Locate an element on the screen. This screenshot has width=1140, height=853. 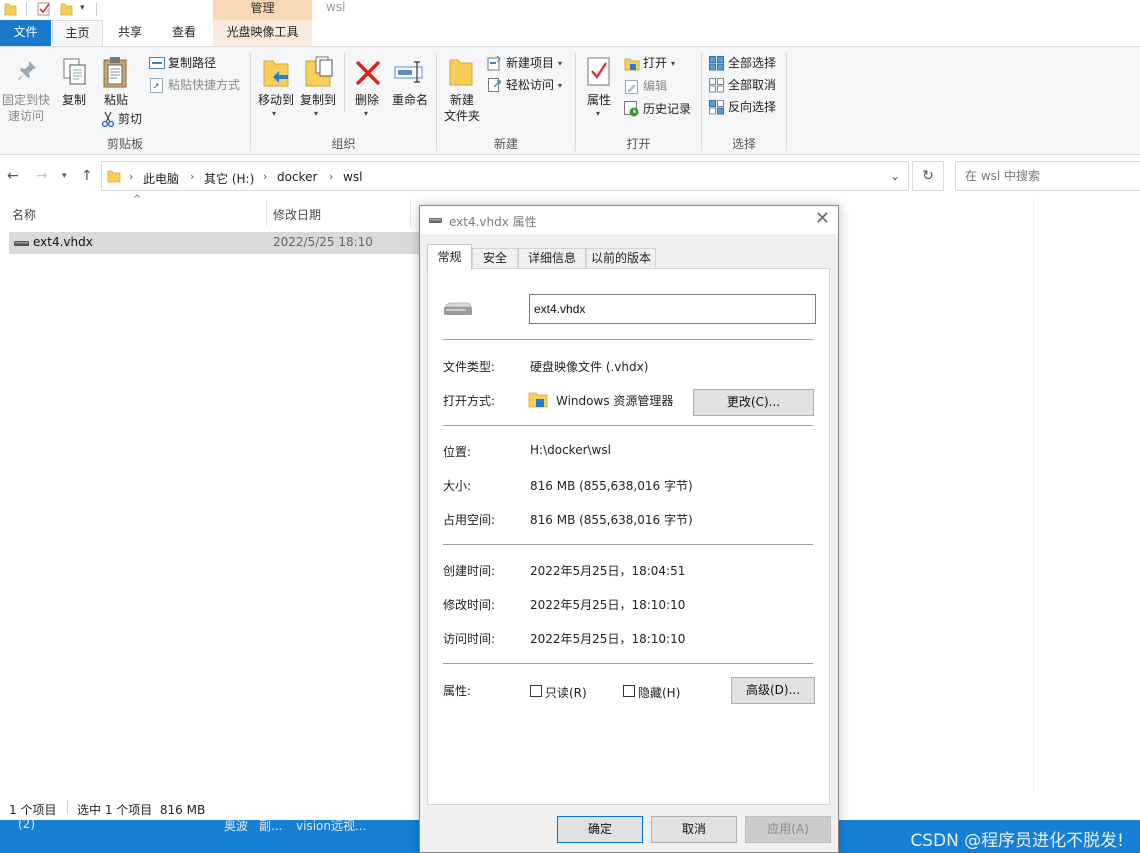
address-bar: › 此电脑 › 其它 (H:) › docker › wsl ⌄ is located at coordinates (505, 176).